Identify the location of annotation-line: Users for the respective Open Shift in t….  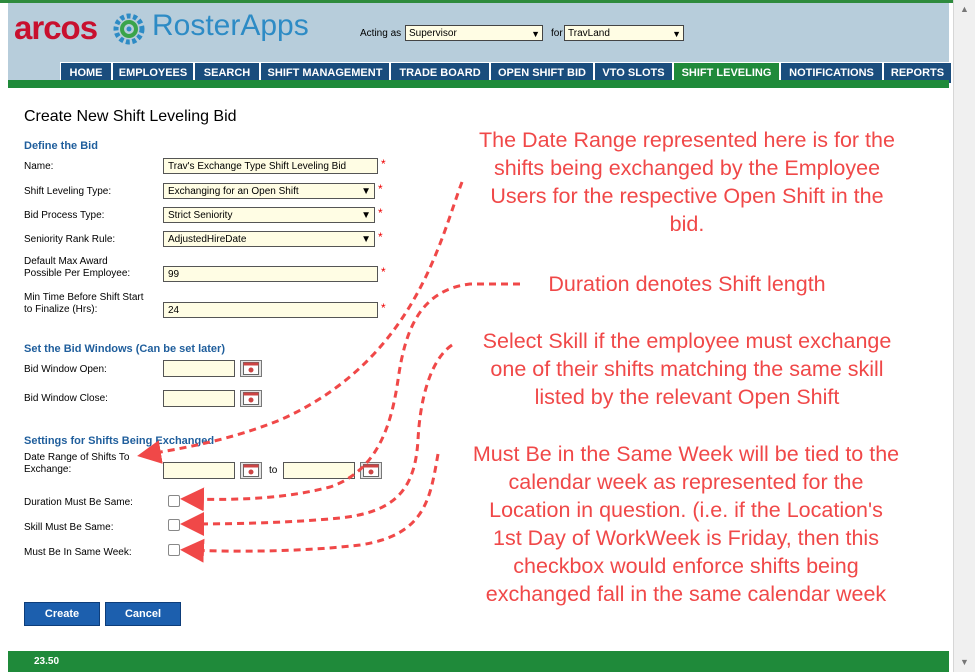
(687, 196).